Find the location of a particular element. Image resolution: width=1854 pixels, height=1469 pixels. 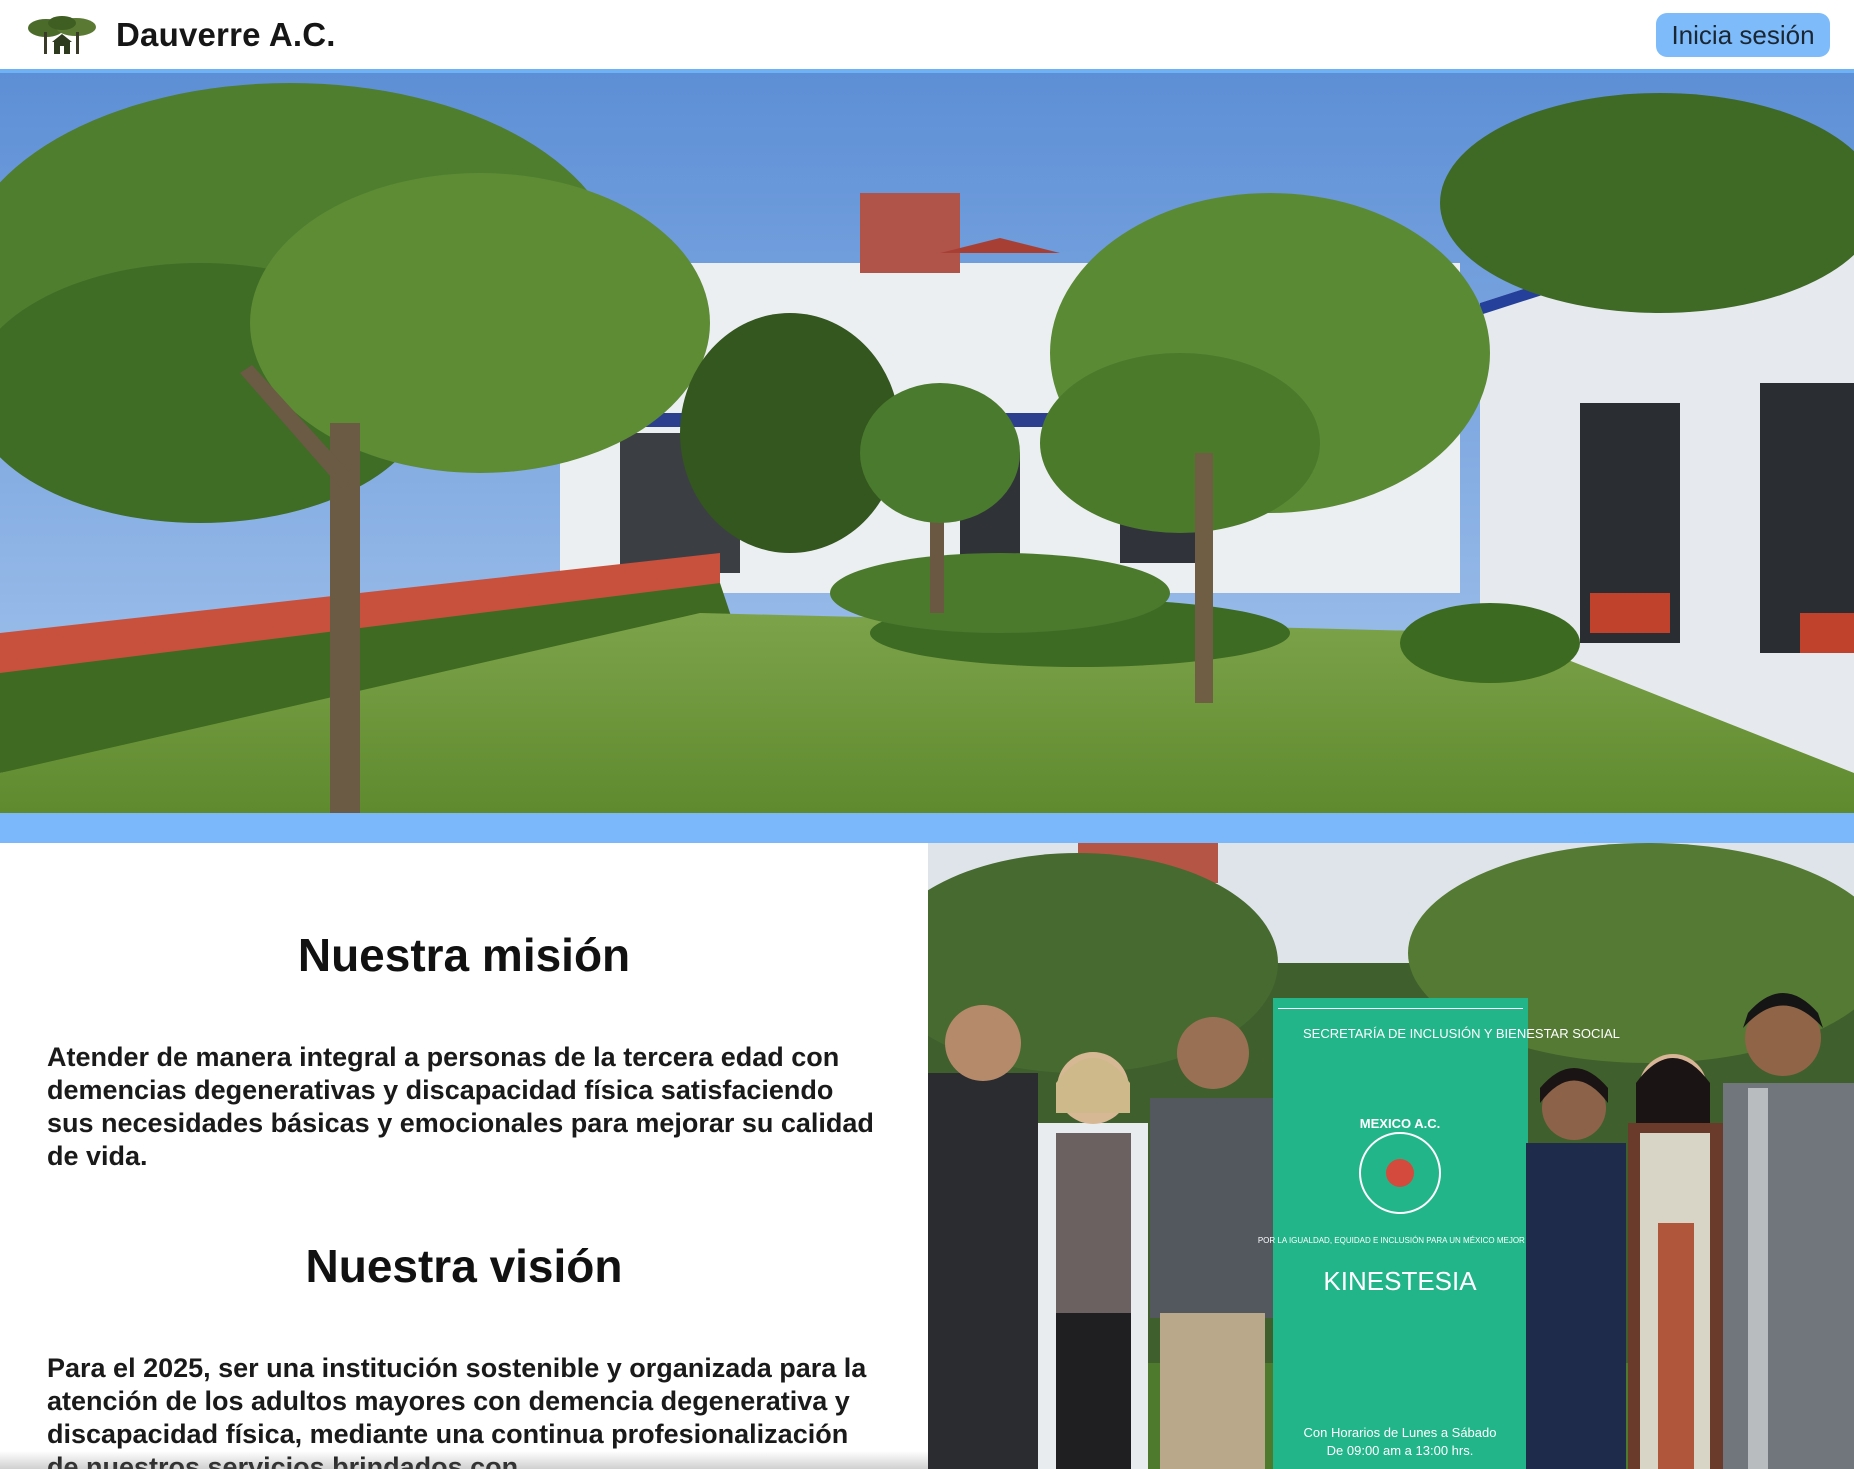

banner-title: KINESTESIA is located at coordinates (1400, 1281).